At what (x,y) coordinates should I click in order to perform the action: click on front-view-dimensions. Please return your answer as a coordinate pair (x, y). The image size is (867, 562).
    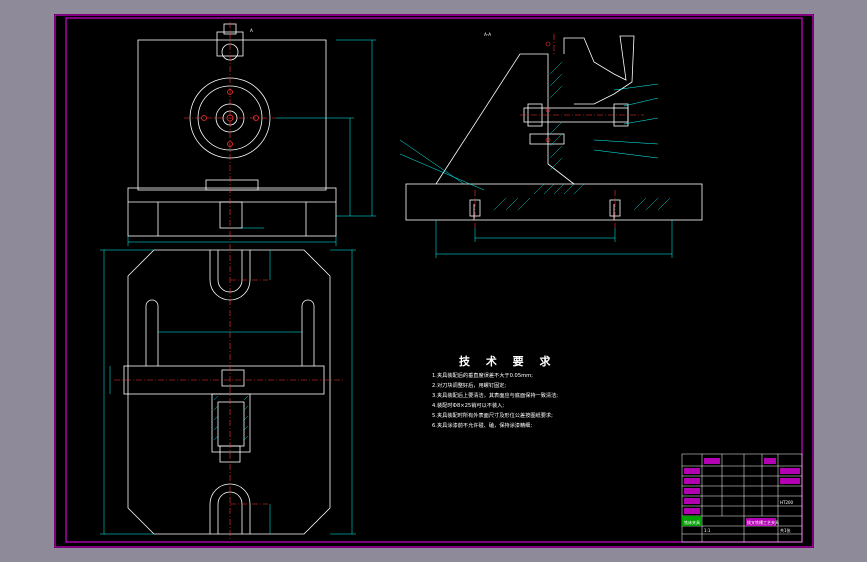
    Looking at the image, I should click on (251, 142).